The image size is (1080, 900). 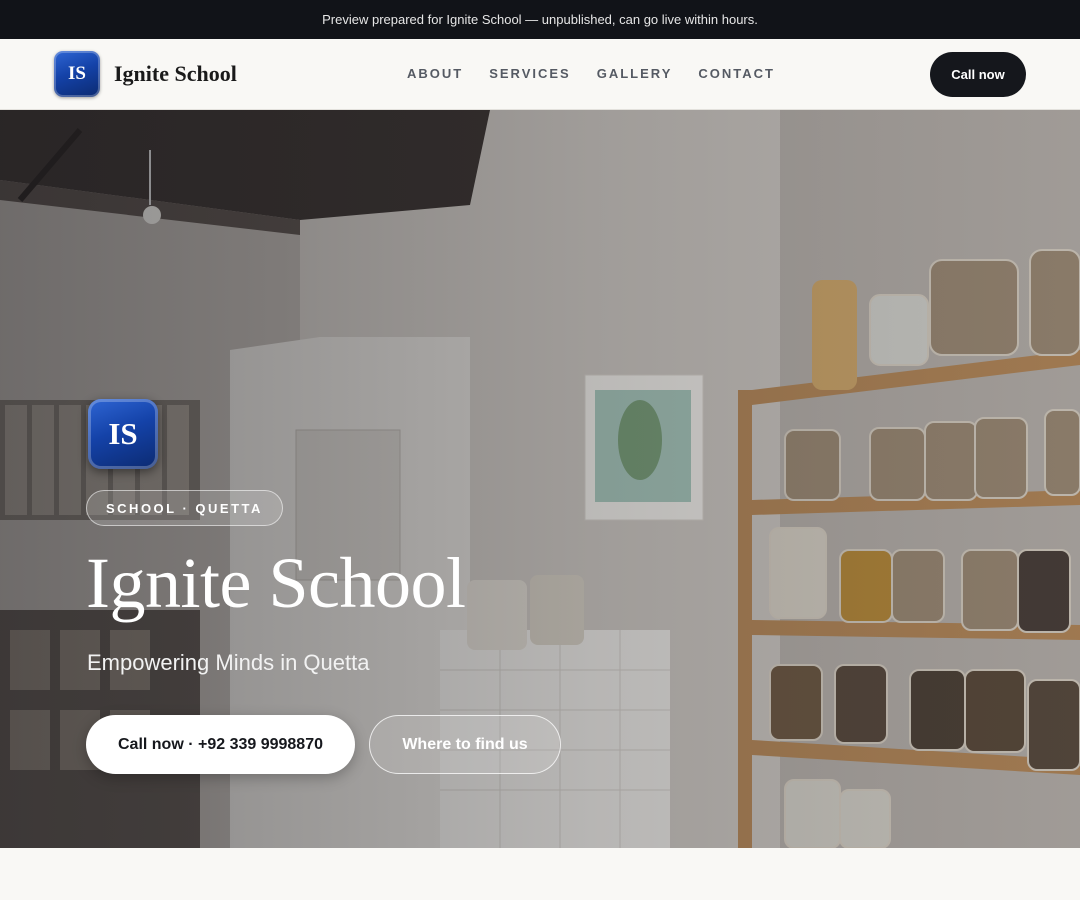 I want to click on hero-subtitle: Empowering Minds in Quetta, so click(x=228, y=662).